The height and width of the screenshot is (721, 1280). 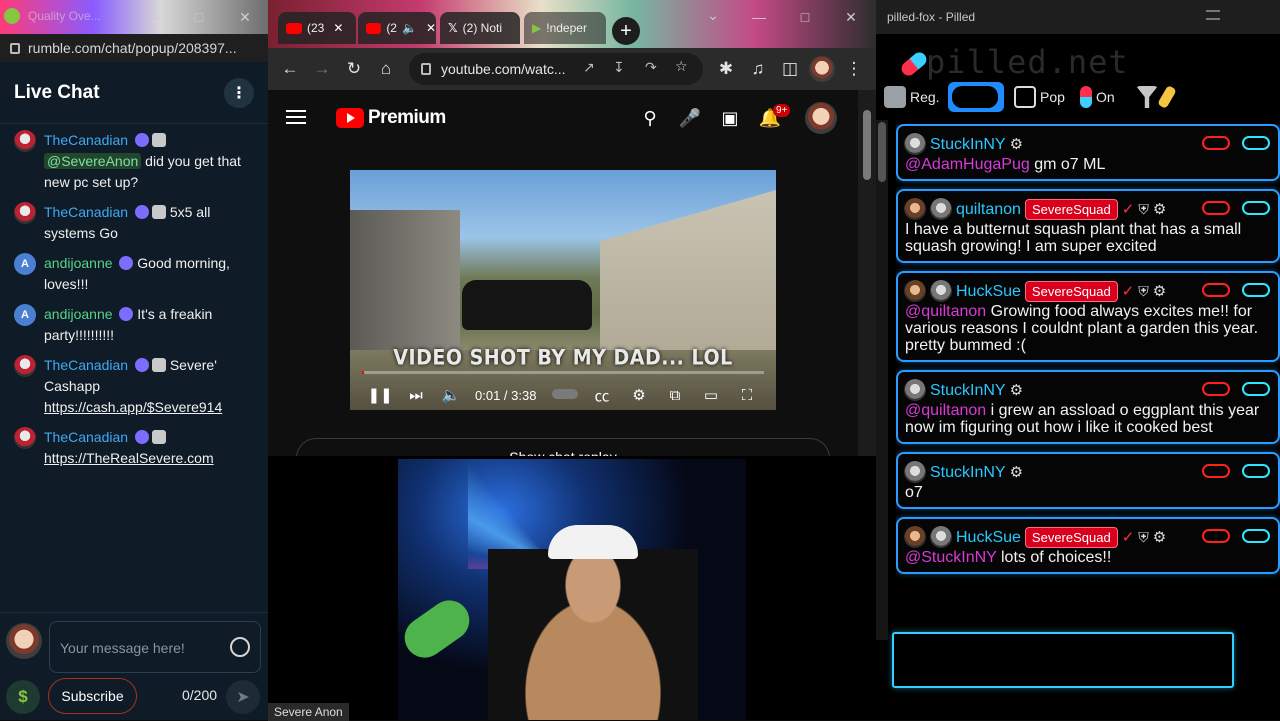 I want to click on pilled-menu-icon, so click(x=1213, y=15).